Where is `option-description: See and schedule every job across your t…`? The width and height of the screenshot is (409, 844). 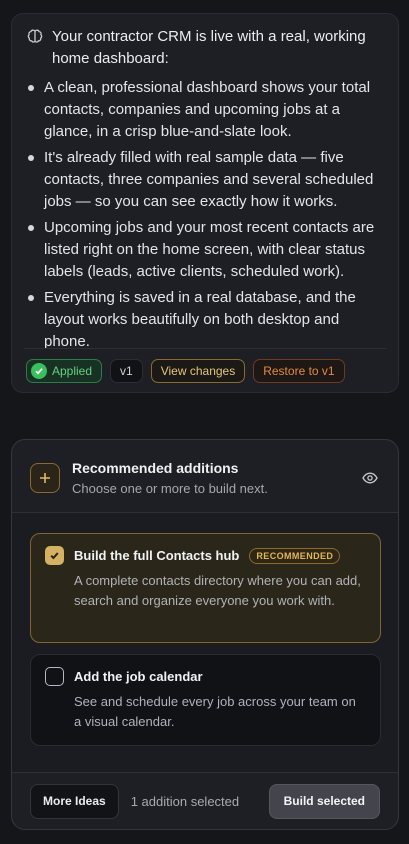
option-description: See and schedule every job across your t… is located at coordinates (215, 711).